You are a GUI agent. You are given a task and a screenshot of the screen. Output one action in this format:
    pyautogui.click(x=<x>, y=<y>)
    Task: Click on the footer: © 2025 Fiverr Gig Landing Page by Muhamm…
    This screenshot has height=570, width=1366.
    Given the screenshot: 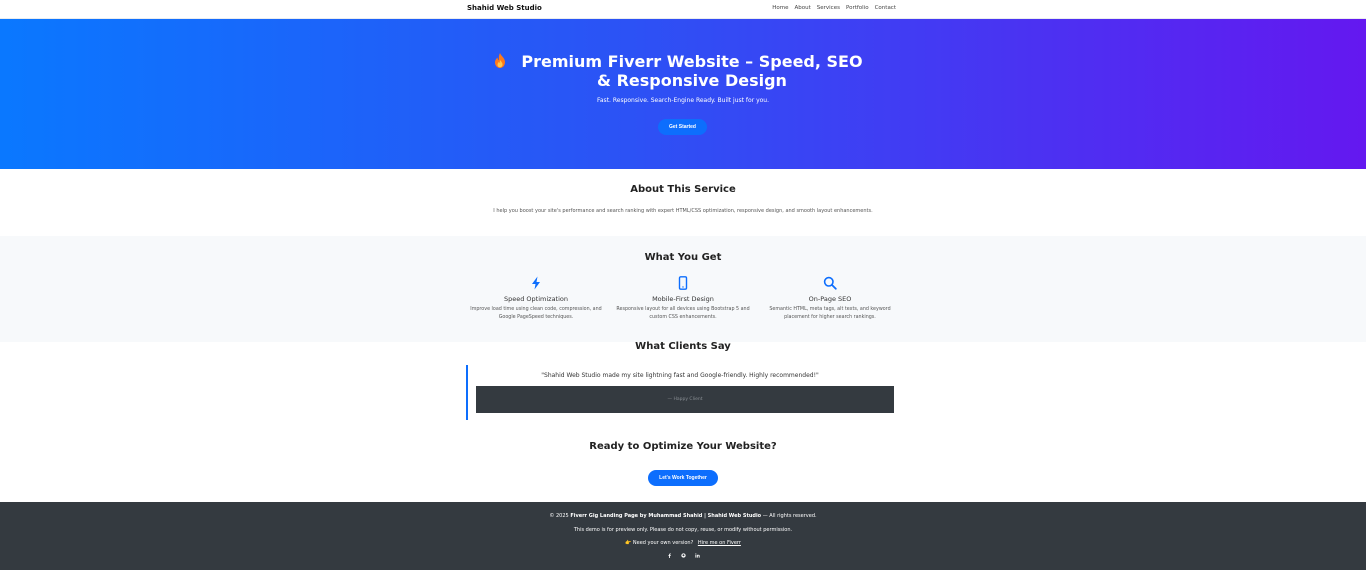 What is the action you would take?
    pyautogui.click(x=683, y=536)
    